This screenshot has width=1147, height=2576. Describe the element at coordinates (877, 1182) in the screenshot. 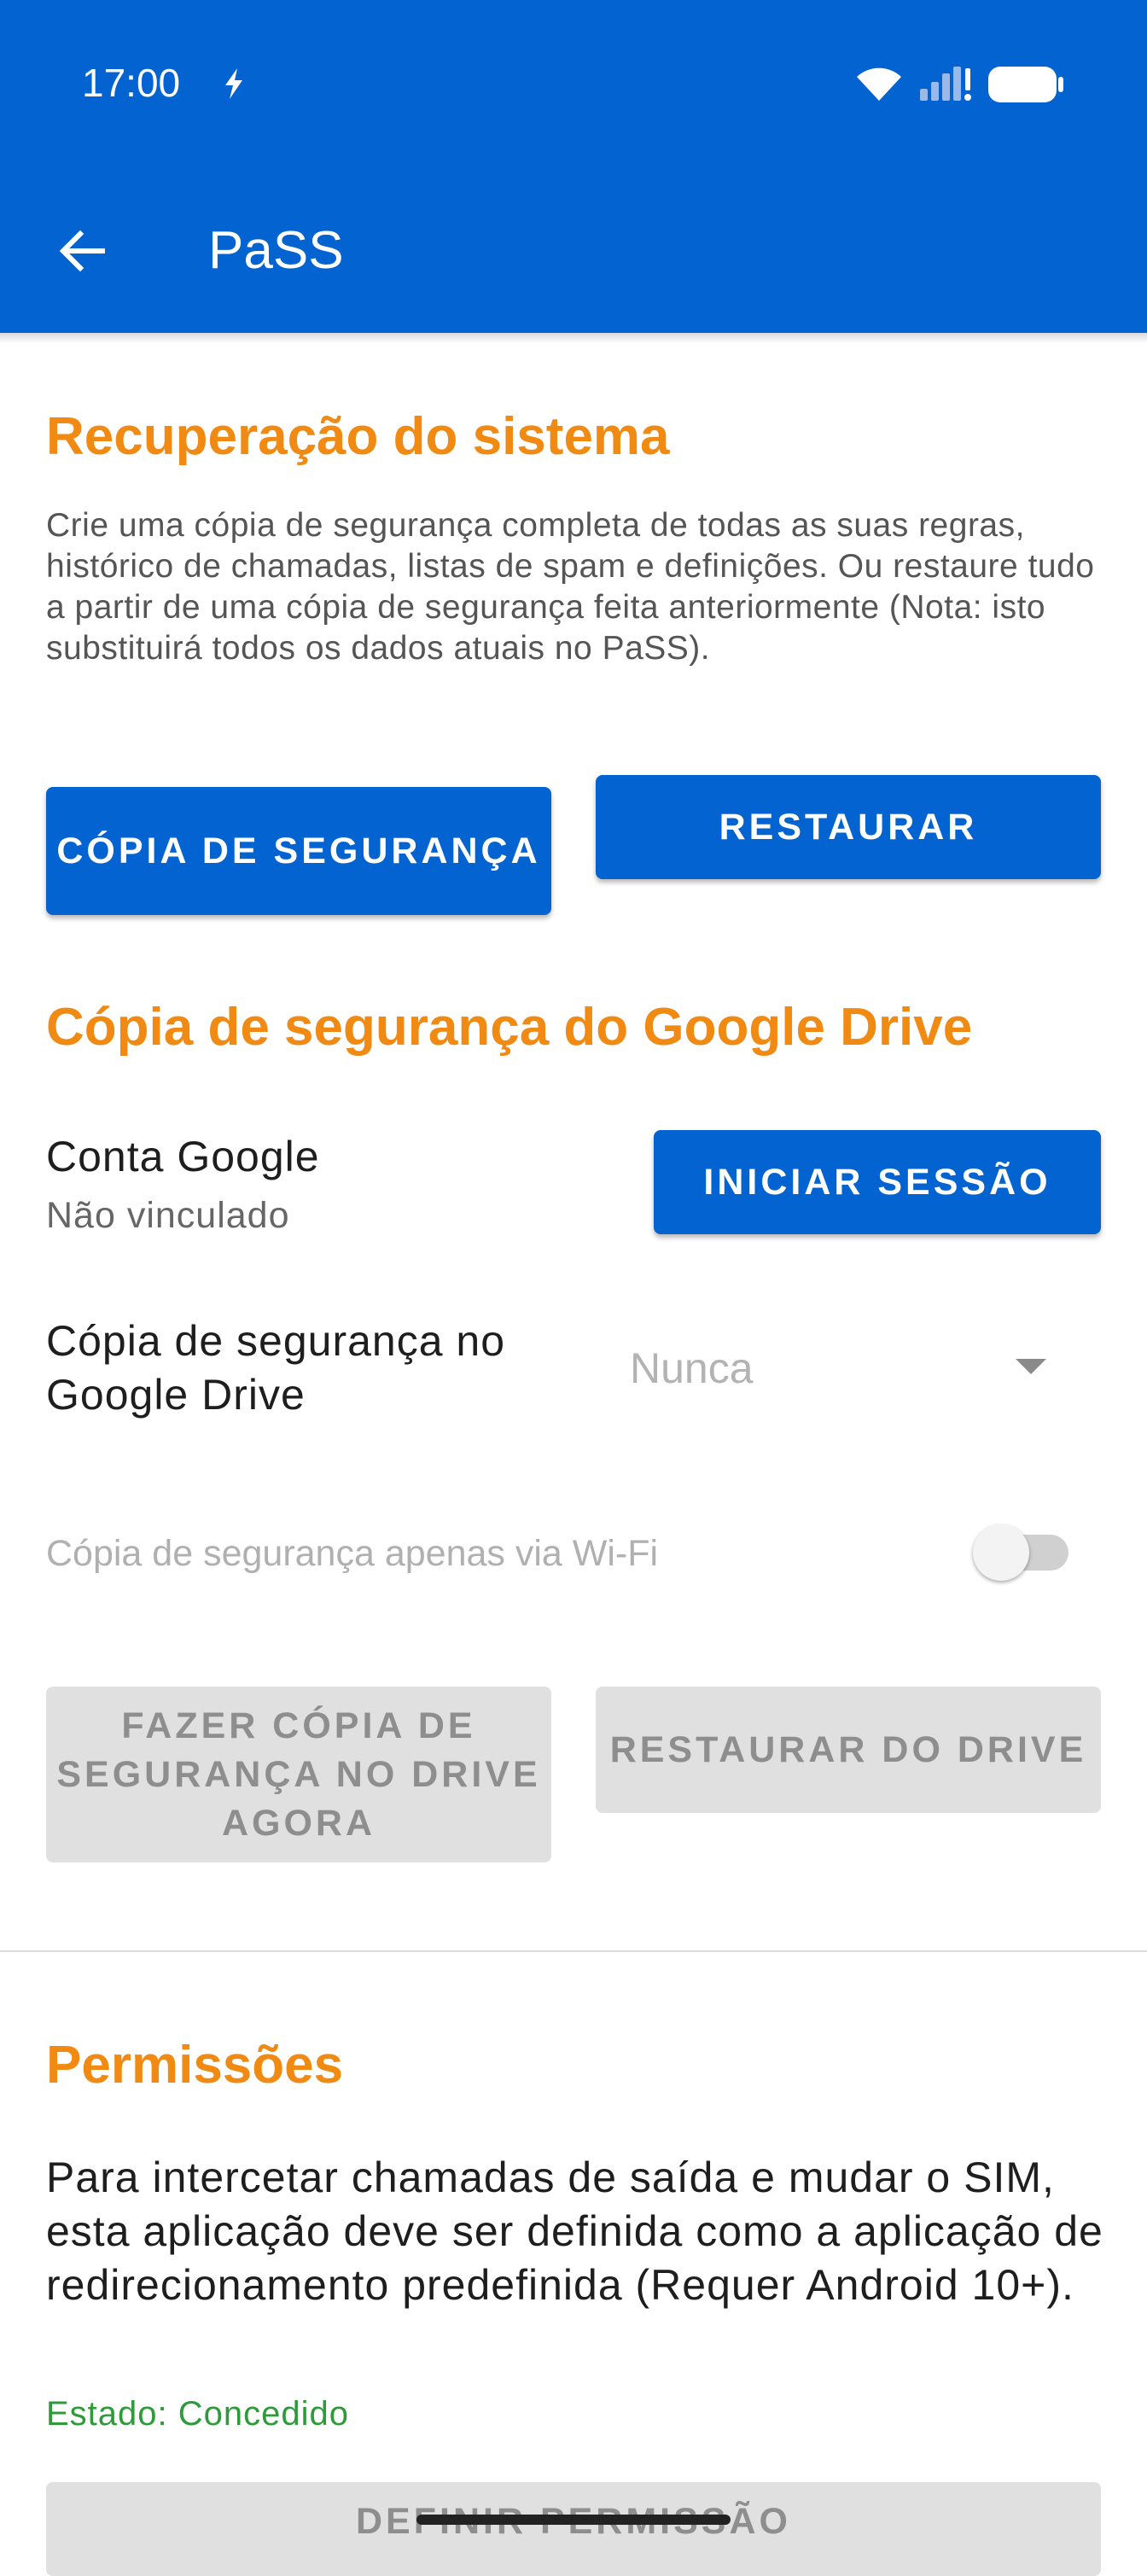

I see `sign-in-button: INICIAR SESSÃO` at that location.